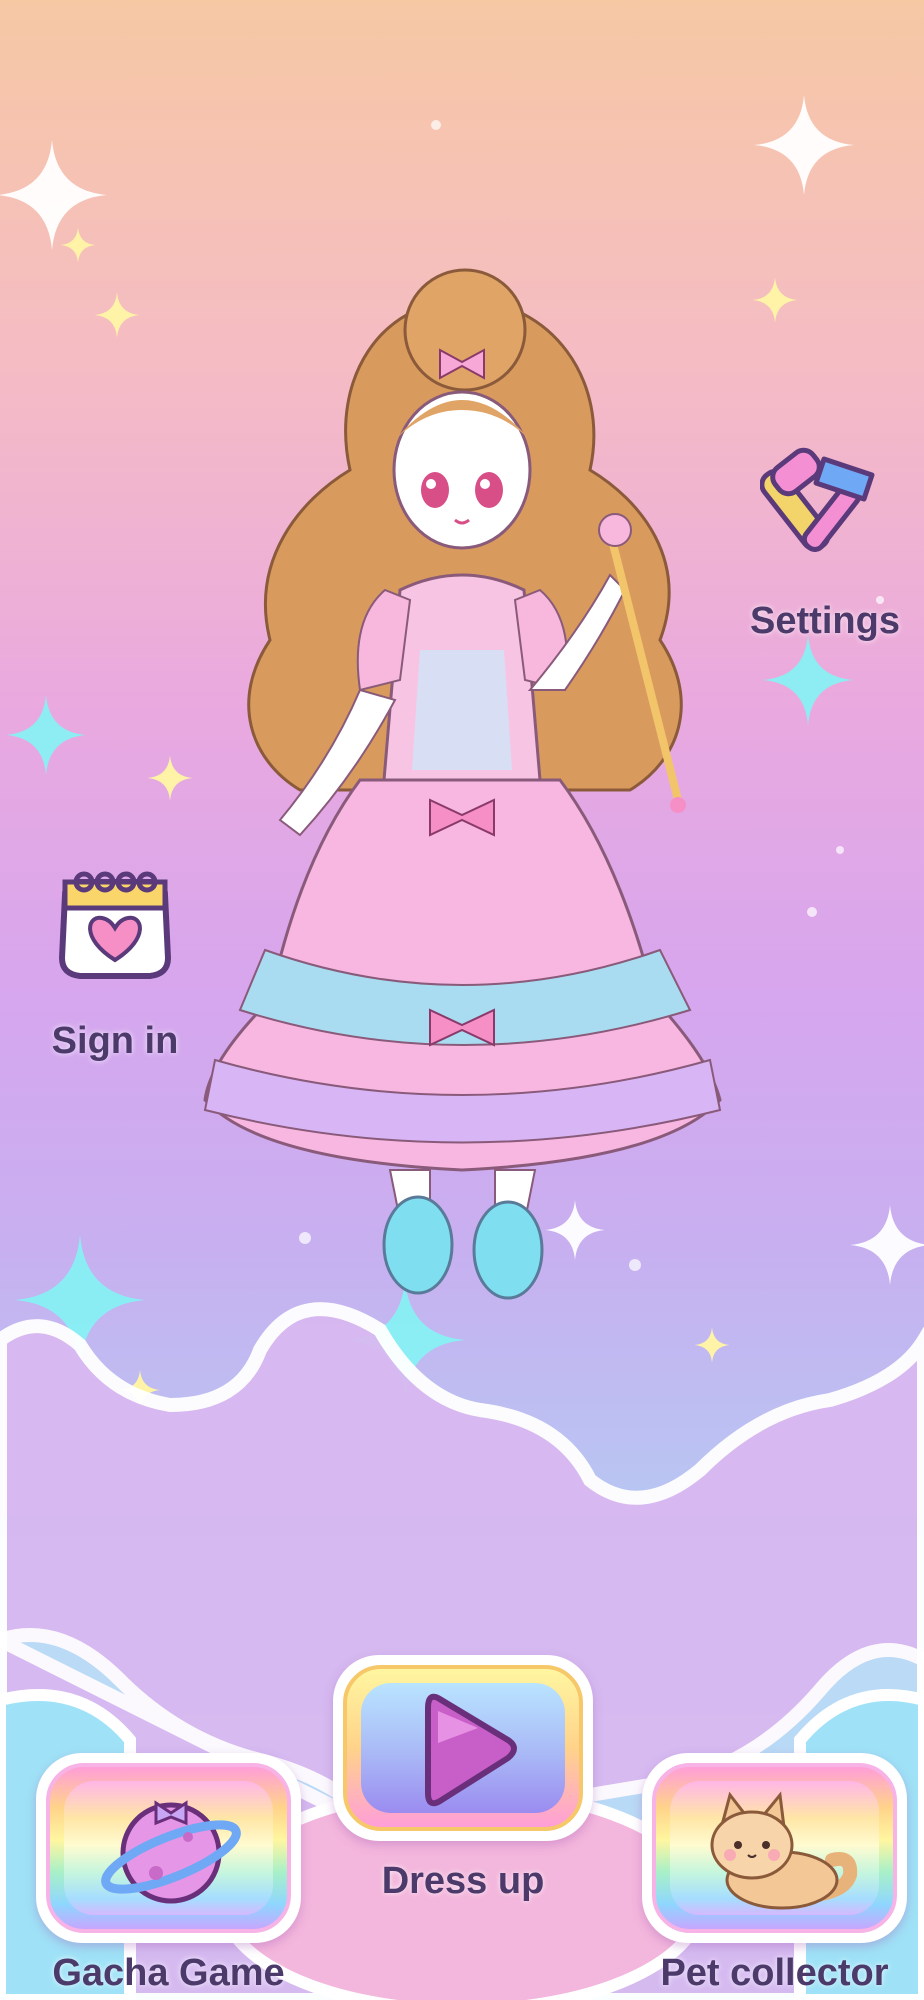  I want to click on calendar-heart-icon, so click(115, 925).